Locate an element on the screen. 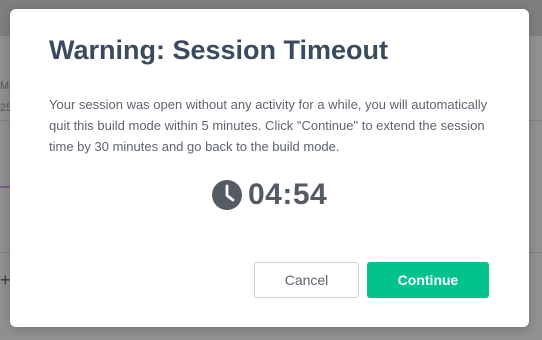 This screenshot has height=340, width=542. dialog-title: Warning: Session Timeout is located at coordinates (219, 50).